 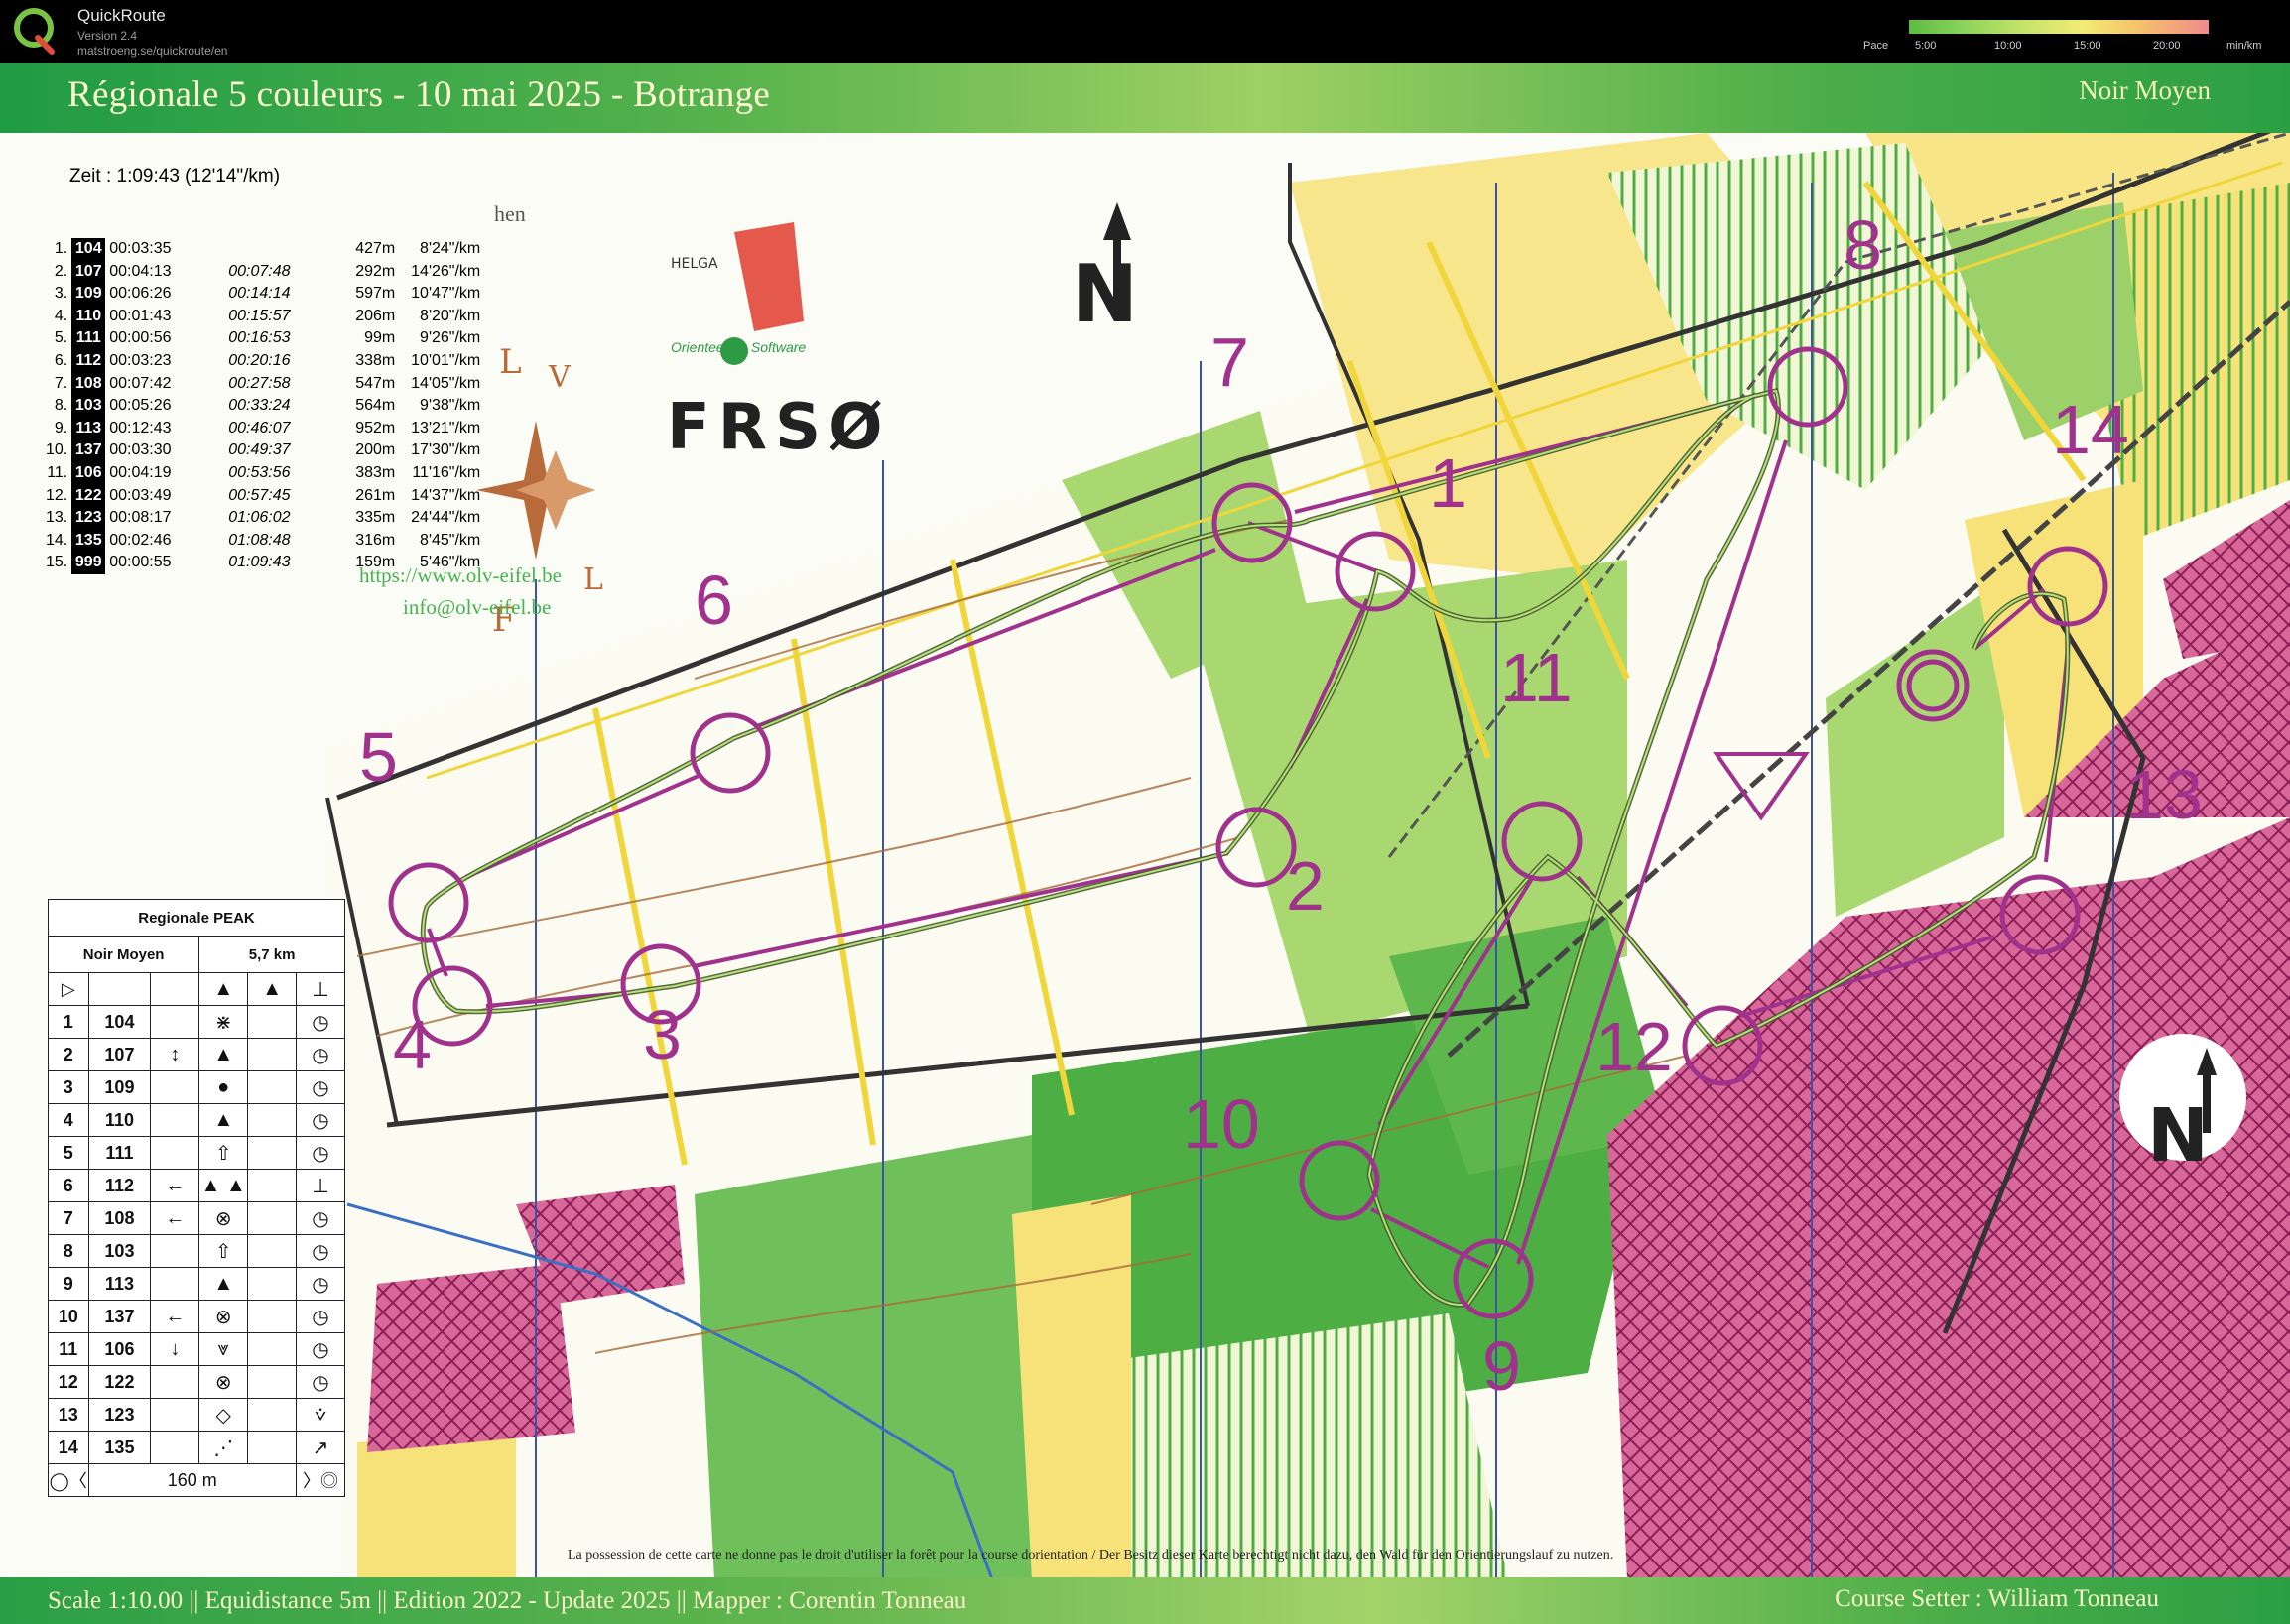 What do you see at coordinates (152, 51) in the screenshot?
I see `app-url: matstroeng.se/quickroute/en` at bounding box center [152, 51].